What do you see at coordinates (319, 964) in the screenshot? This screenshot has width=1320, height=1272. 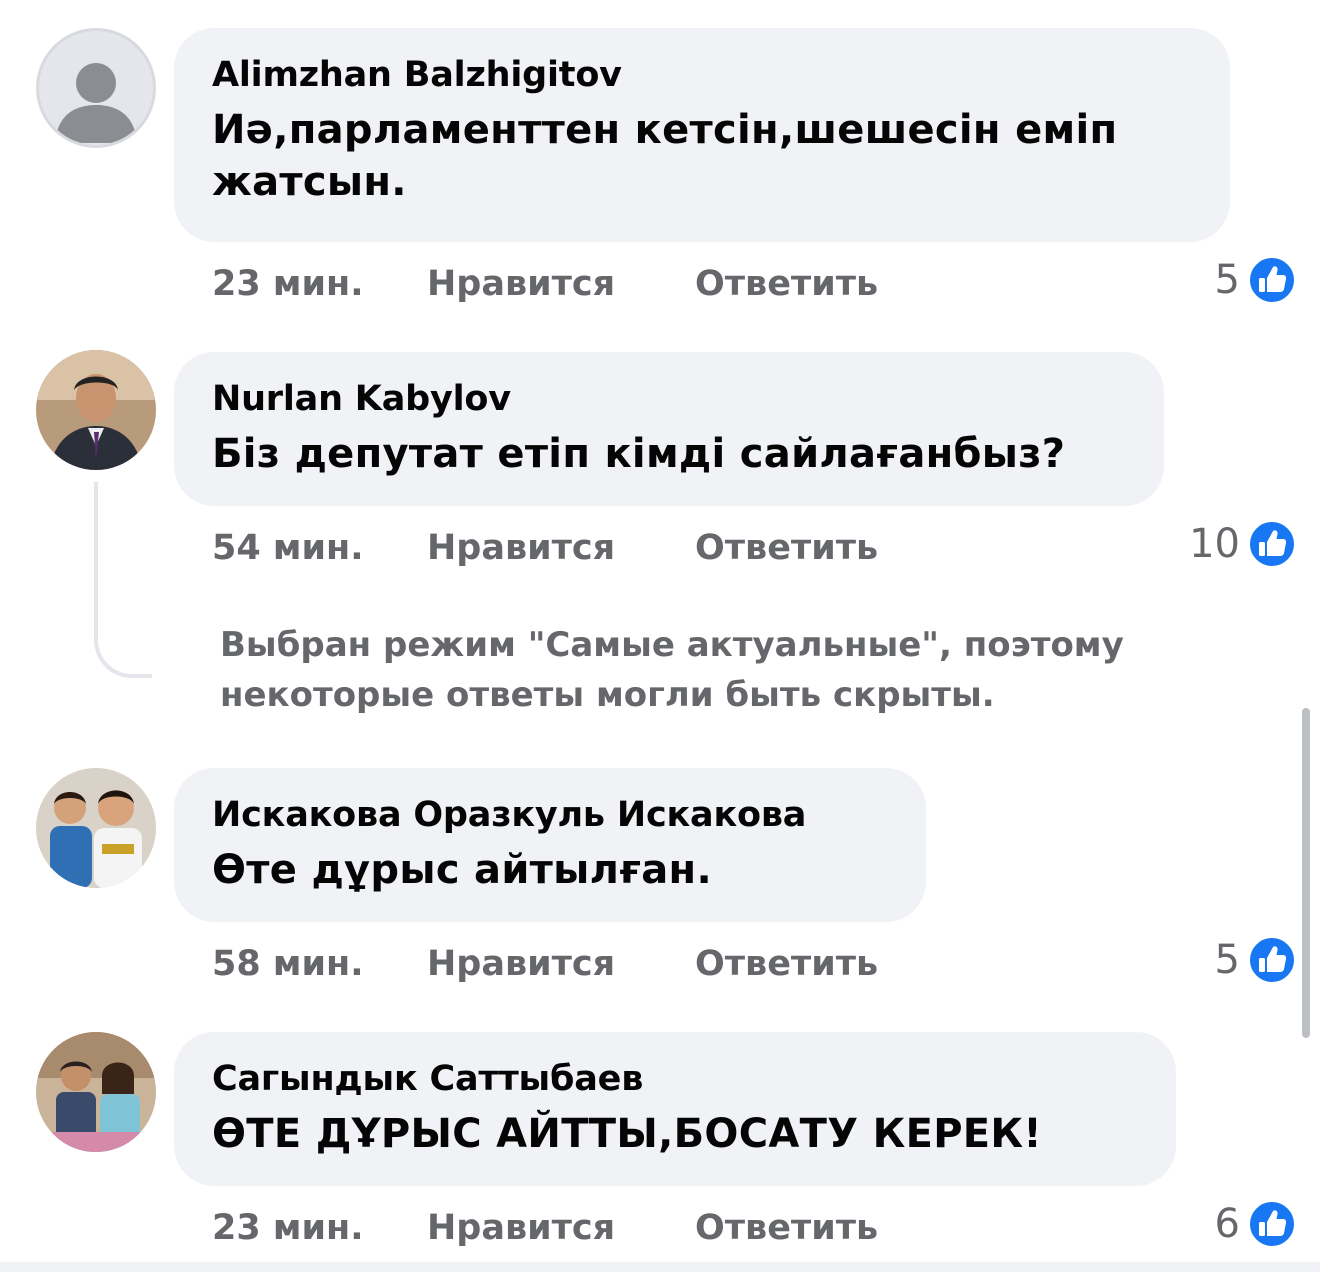 I see `comment-timestamp: 58 мин.` at bounding box center [319, 964].